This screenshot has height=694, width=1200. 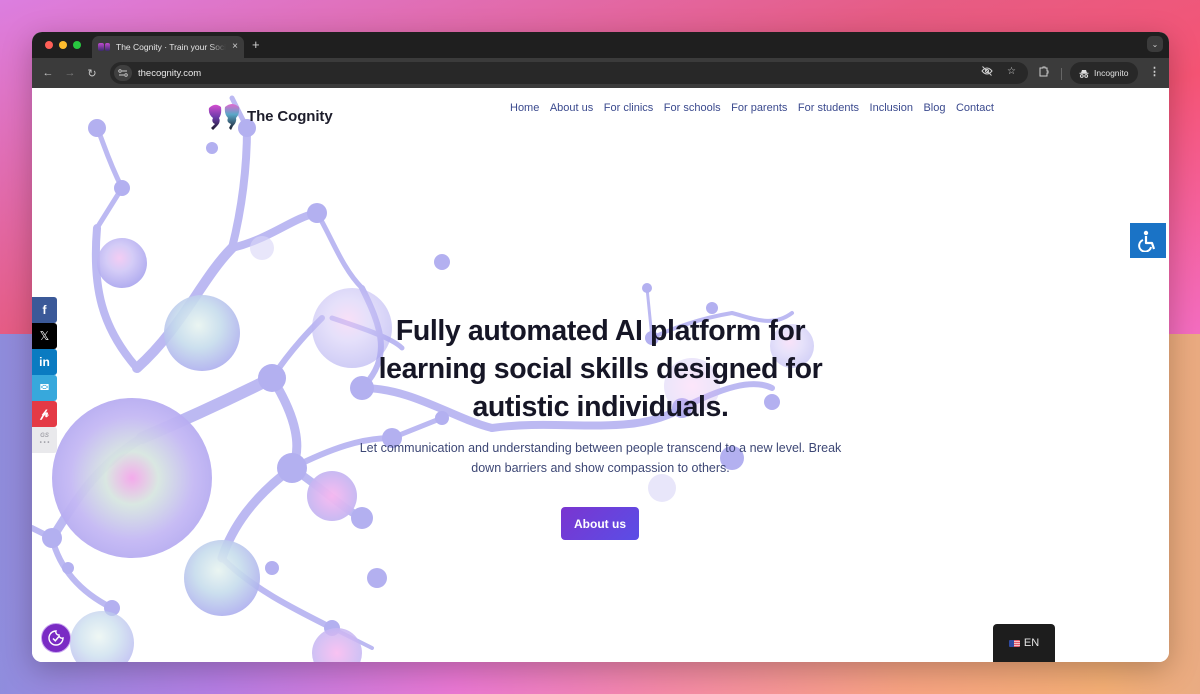 I want to click on cookie-check-icon, so click(x=56, y=638).